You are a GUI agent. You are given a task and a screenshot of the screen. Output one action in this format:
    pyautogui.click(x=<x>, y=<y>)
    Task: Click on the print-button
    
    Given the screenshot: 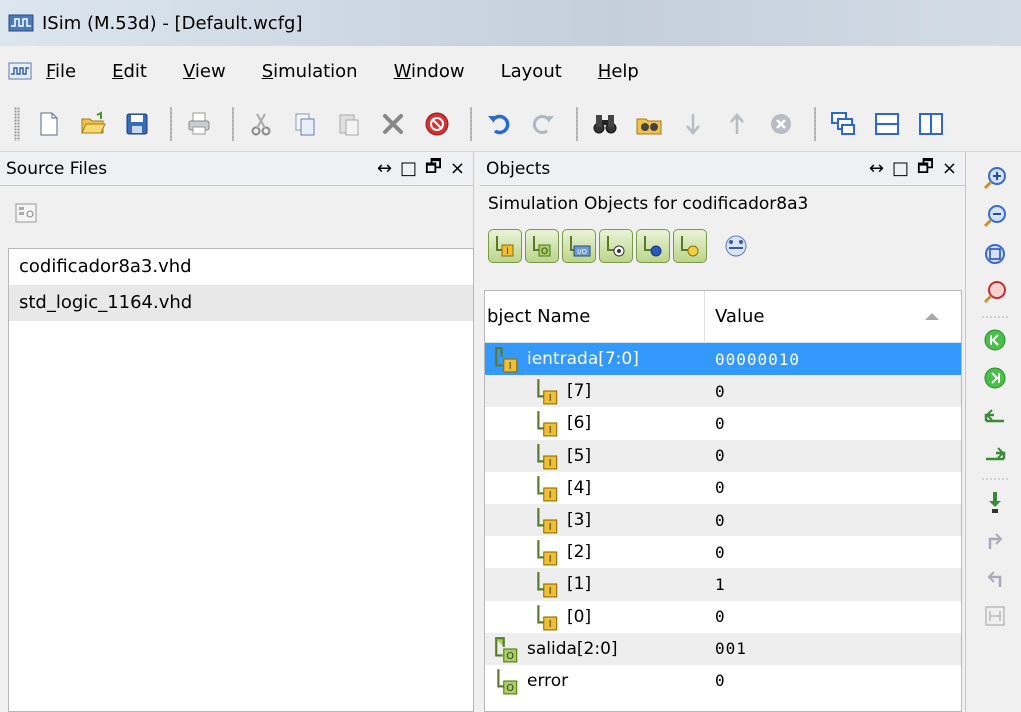 What is the action you would take?
    pyautogui.click(x=199, y=124)
    